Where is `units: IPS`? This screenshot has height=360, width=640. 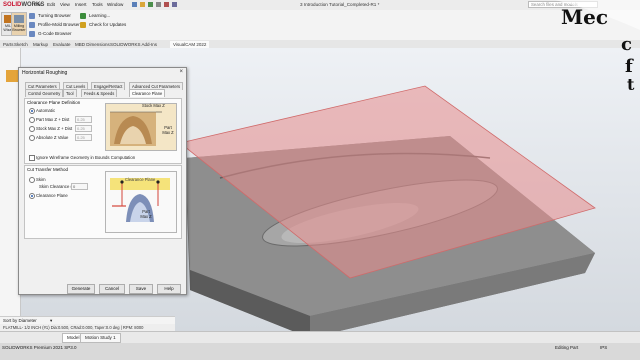
units: IPS is located at coordinates (603, 347).